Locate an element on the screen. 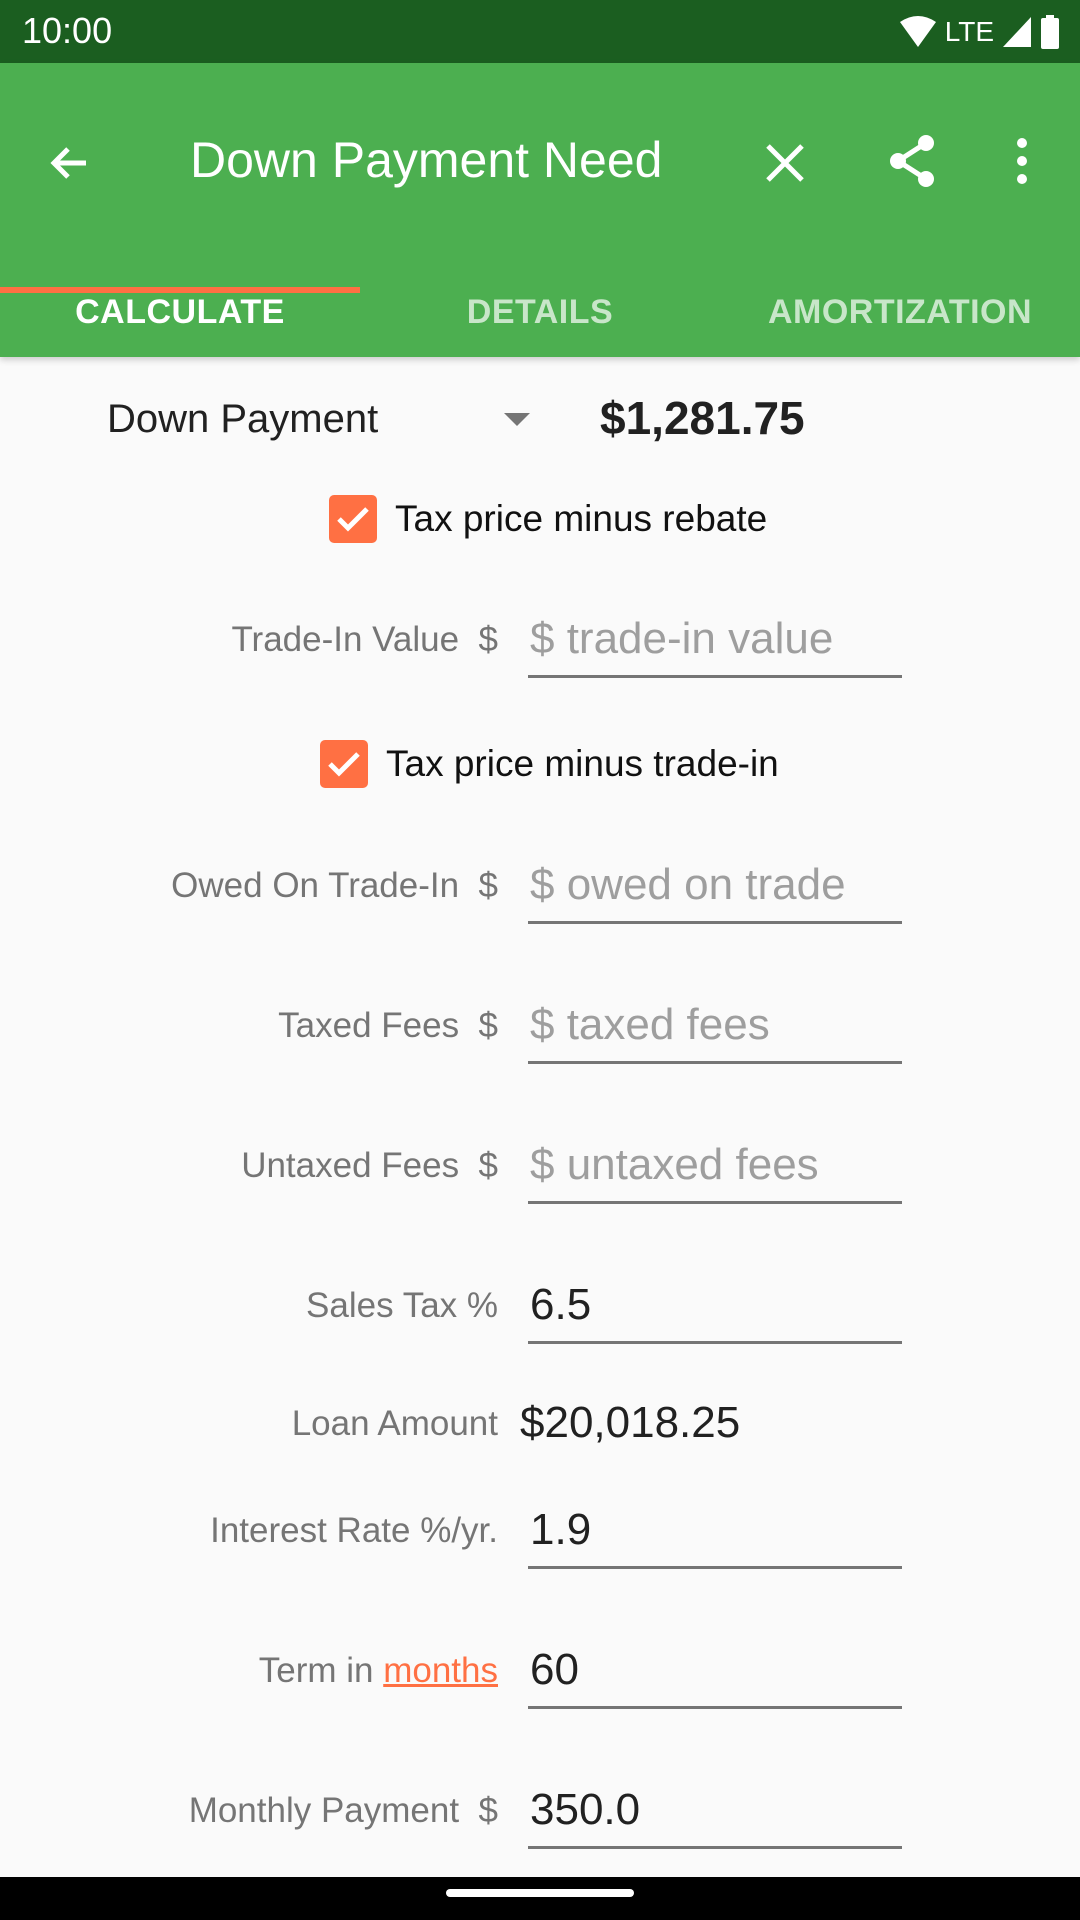  untaxed-fees-label: Untaxed Fees $ is located at coordinates (369, 1165).